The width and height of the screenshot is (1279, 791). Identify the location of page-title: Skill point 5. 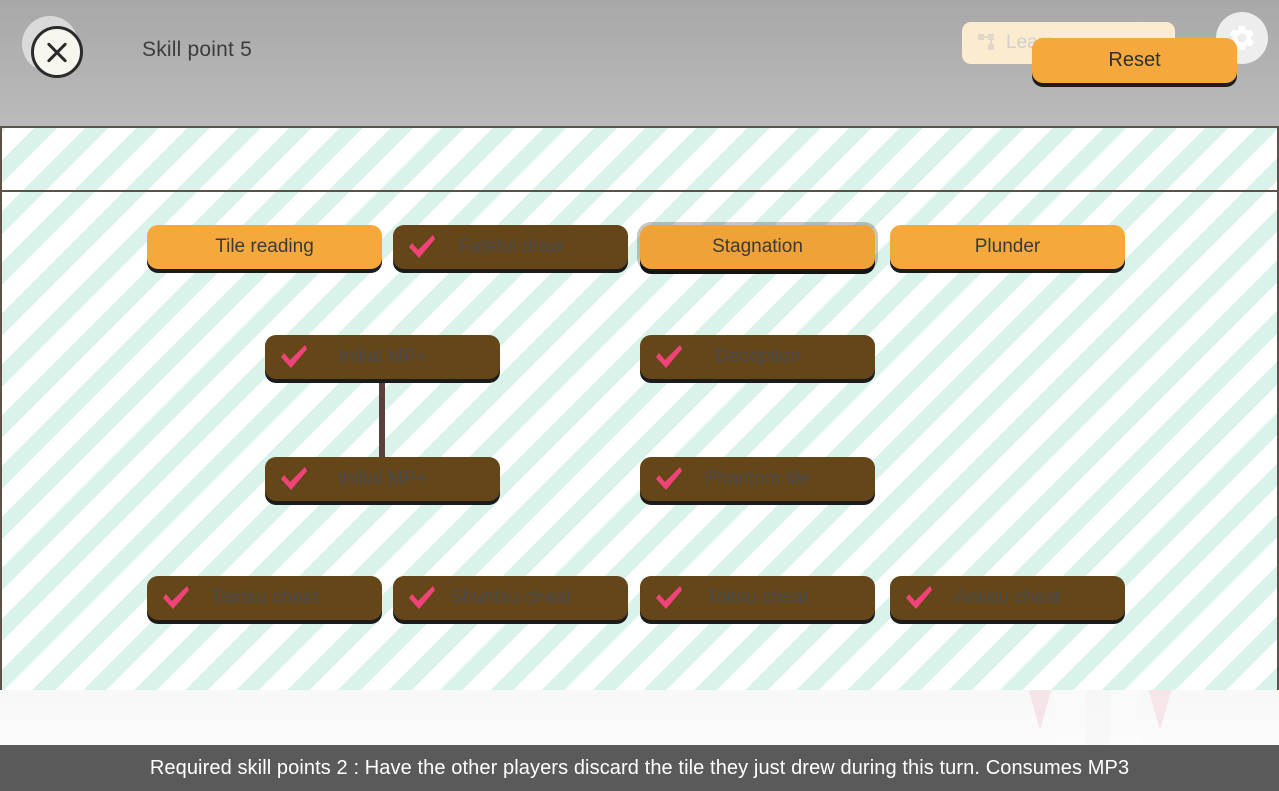
(197, 49).